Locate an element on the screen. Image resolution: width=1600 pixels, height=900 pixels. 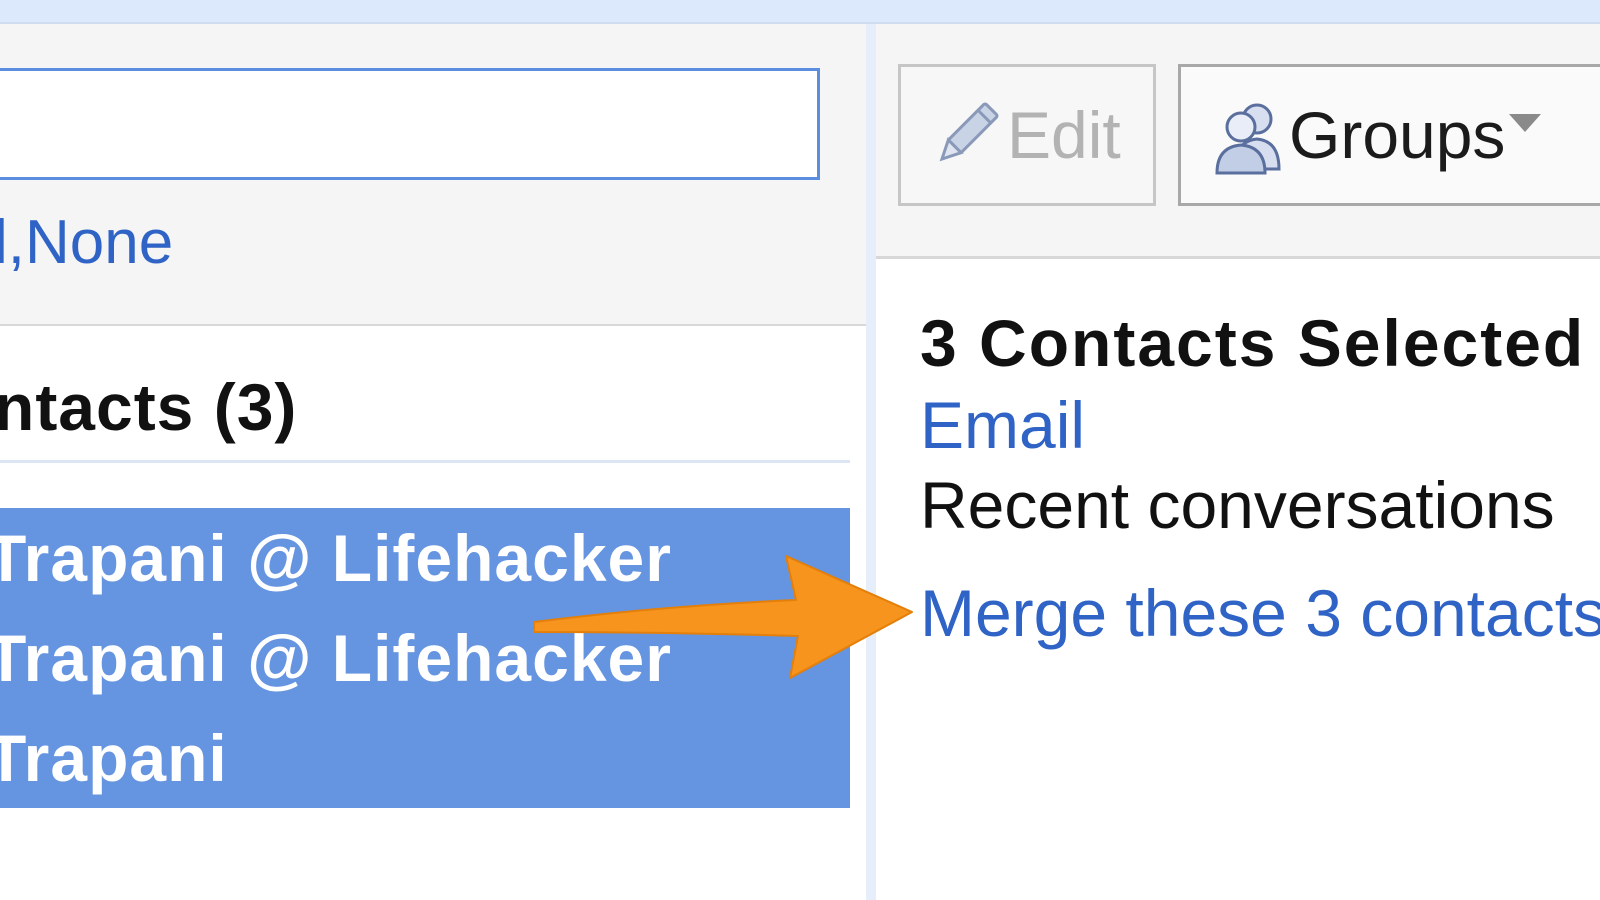
select-none-link: None is located at coordinates (99, 242).